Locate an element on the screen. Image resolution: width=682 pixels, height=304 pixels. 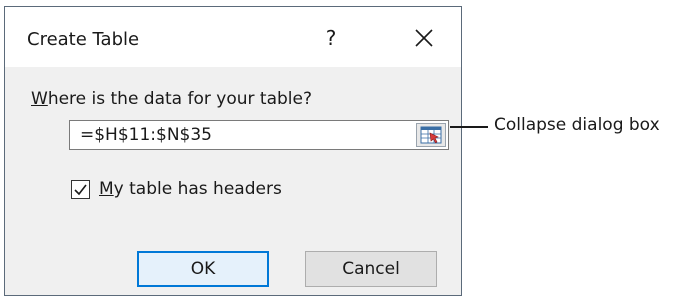
range-input is located at coordinates (237, 135).